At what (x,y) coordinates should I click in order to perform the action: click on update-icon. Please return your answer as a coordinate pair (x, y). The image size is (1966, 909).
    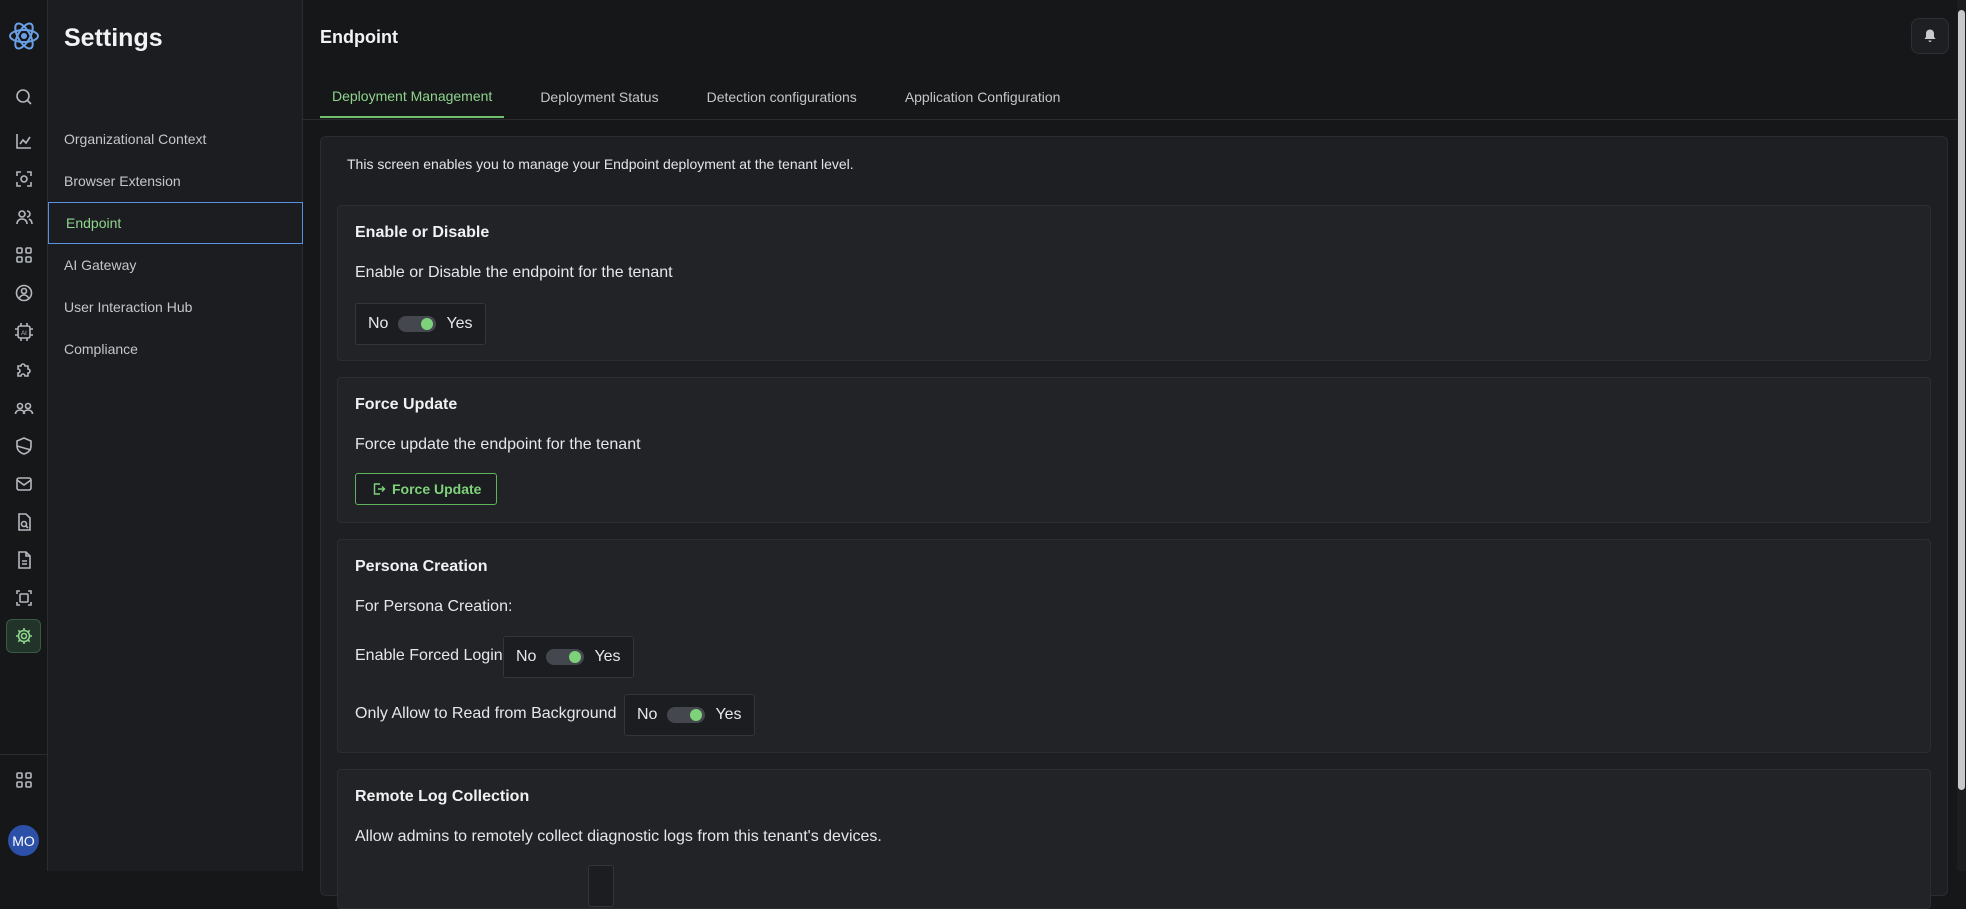
    Looking at the image, I should click on (379, 489).